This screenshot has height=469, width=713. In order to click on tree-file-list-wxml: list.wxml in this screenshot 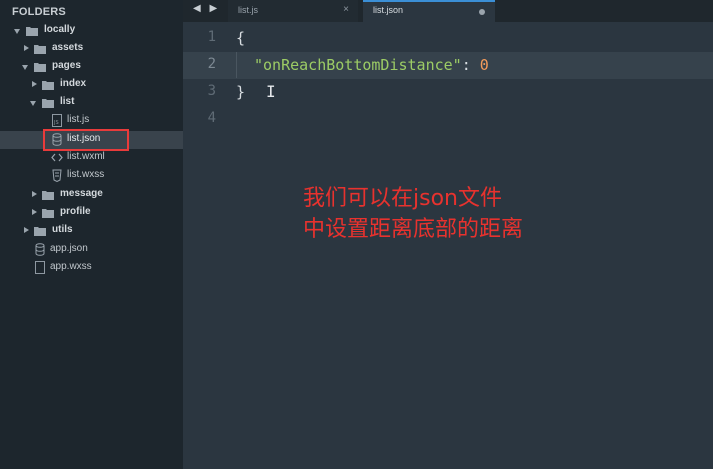, I will do `click(91, 158)`.